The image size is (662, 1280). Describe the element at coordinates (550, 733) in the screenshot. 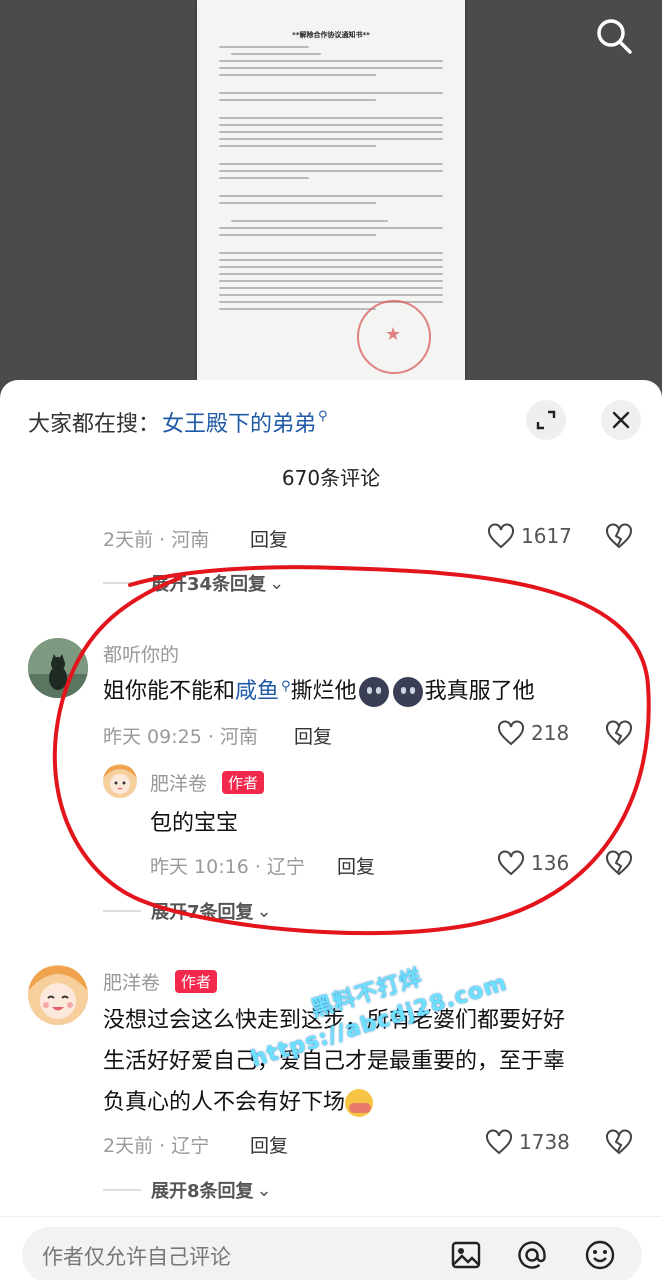

I see `like-count: 218` at that location.